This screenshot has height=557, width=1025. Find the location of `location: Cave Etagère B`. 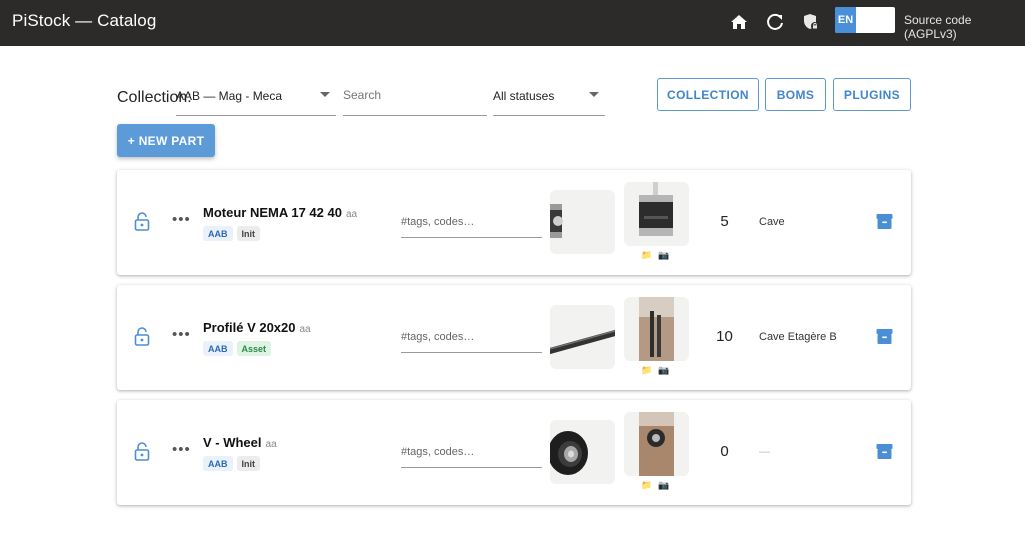

location: Cave Etagère B is located at coordinates (798, 337).